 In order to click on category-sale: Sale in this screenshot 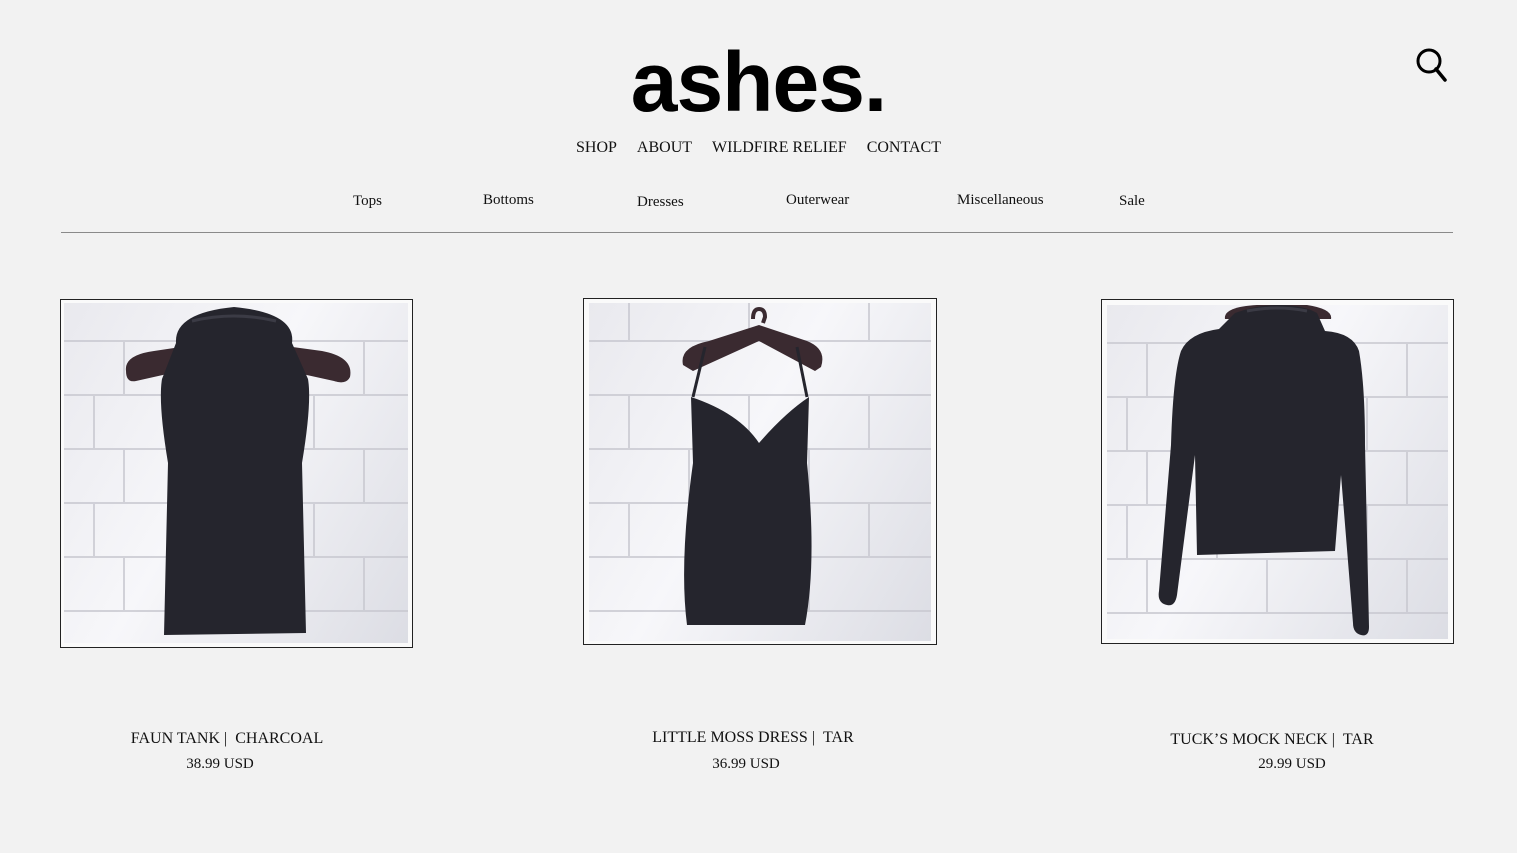, I will do `click(1132, 201)`.